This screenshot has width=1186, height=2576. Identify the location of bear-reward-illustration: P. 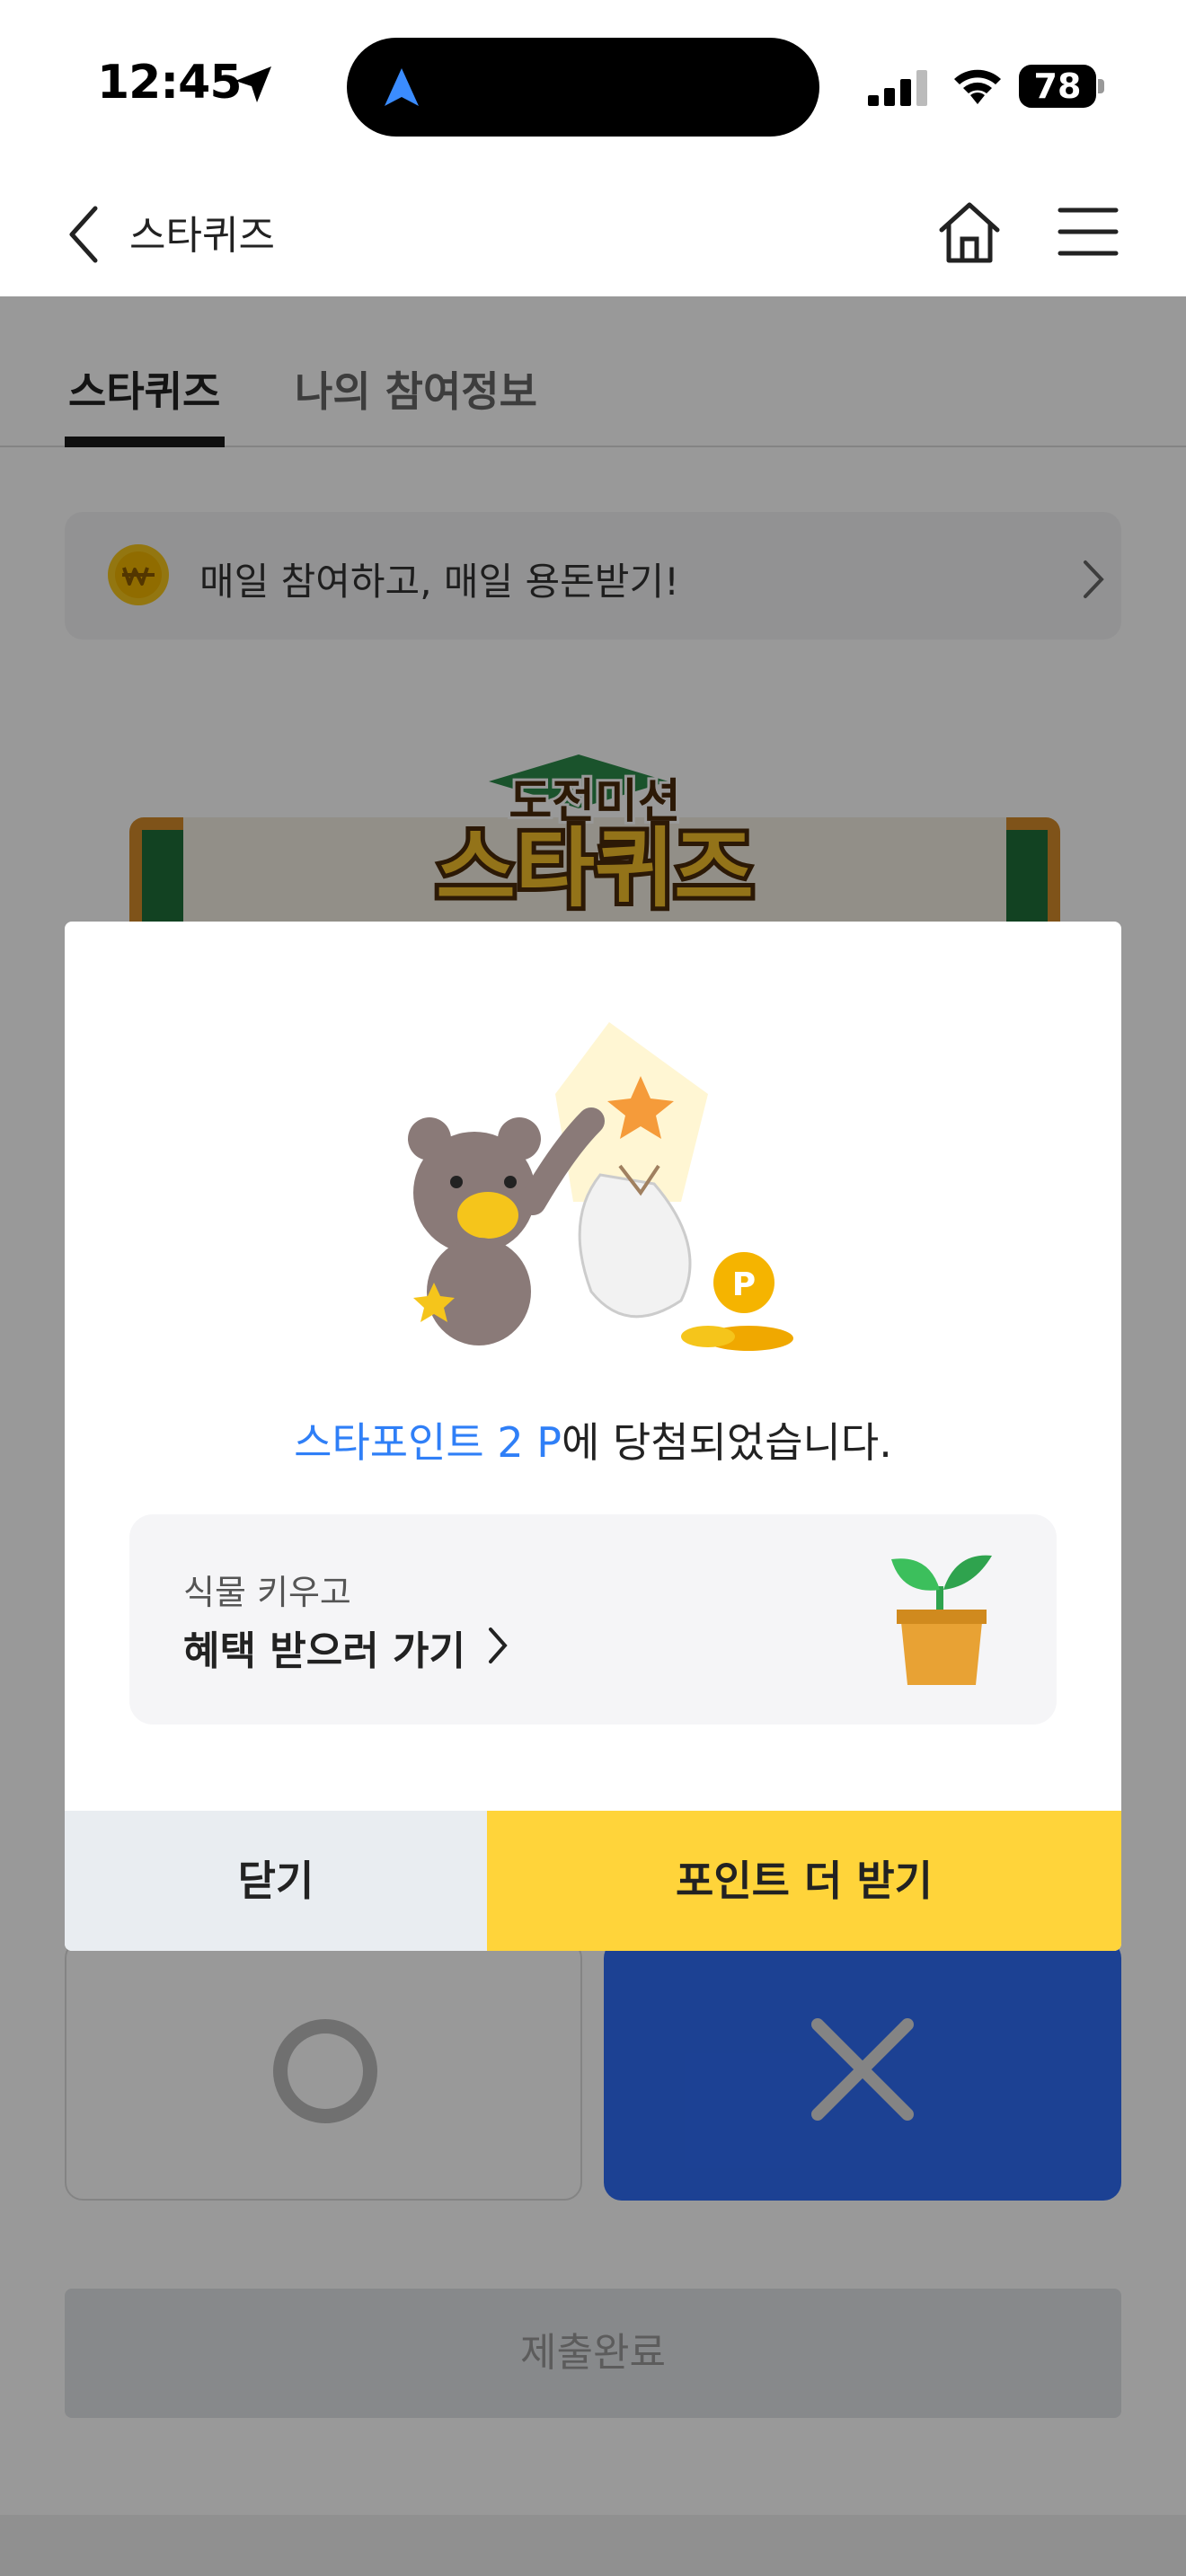
(600, 1186).